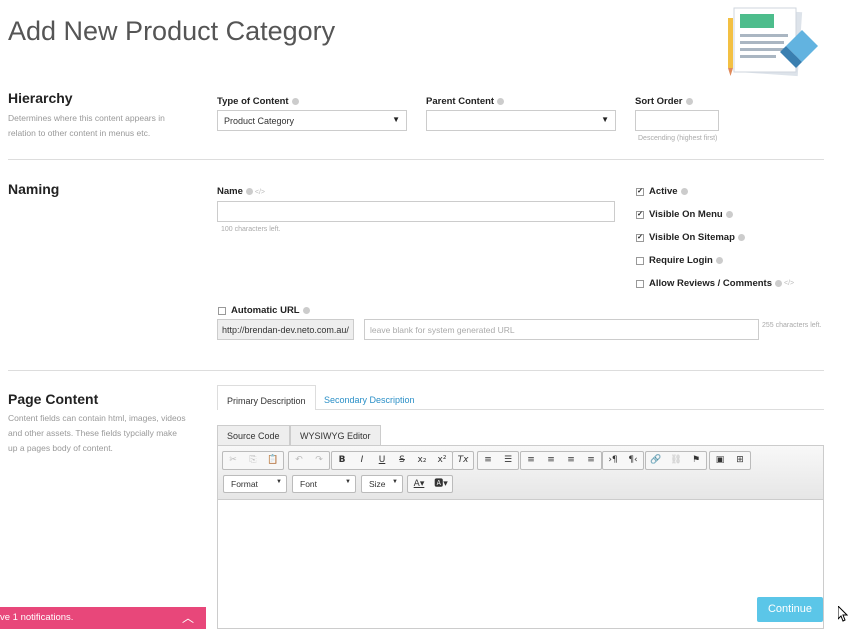  What do you see at coordinates (679, 260) in the screenshot?
I see `require-login-option: Require Login` at bounding box center [679, 260].